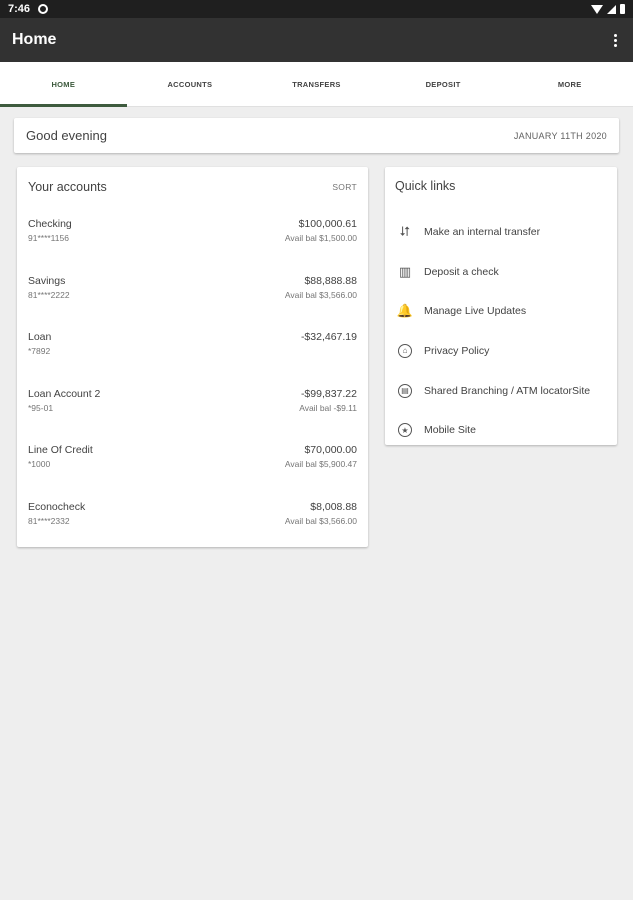 The height and width of the screenshot is (900, 633). What do you see at coordinates (328, 393) in the screenshot?
I see `account-balance: -$99,837.22` at bounding box center [328, 393].